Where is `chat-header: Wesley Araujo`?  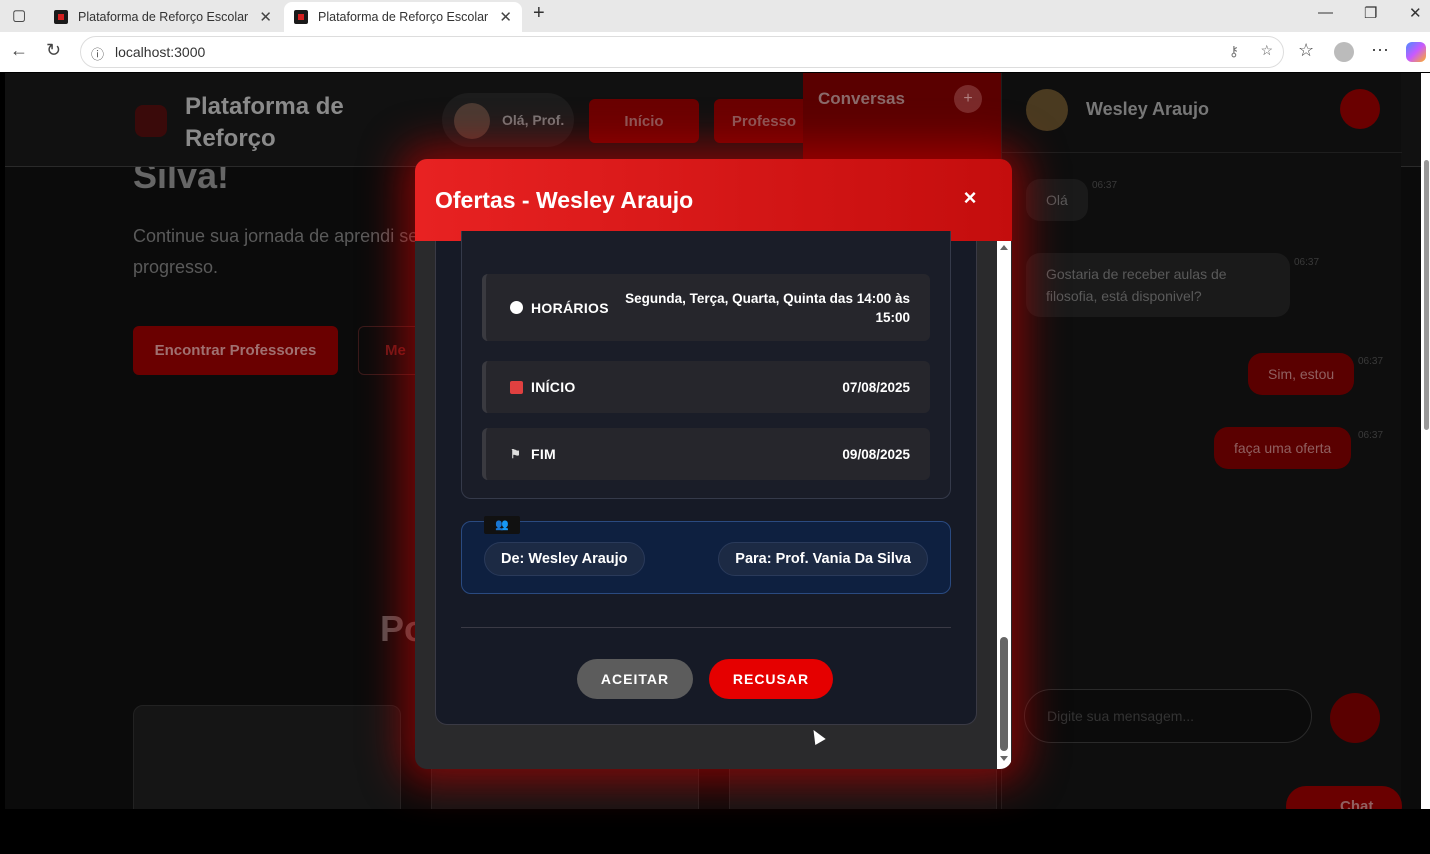
chat-header: Wesley Araujo is located at coordinates (1202, 113).